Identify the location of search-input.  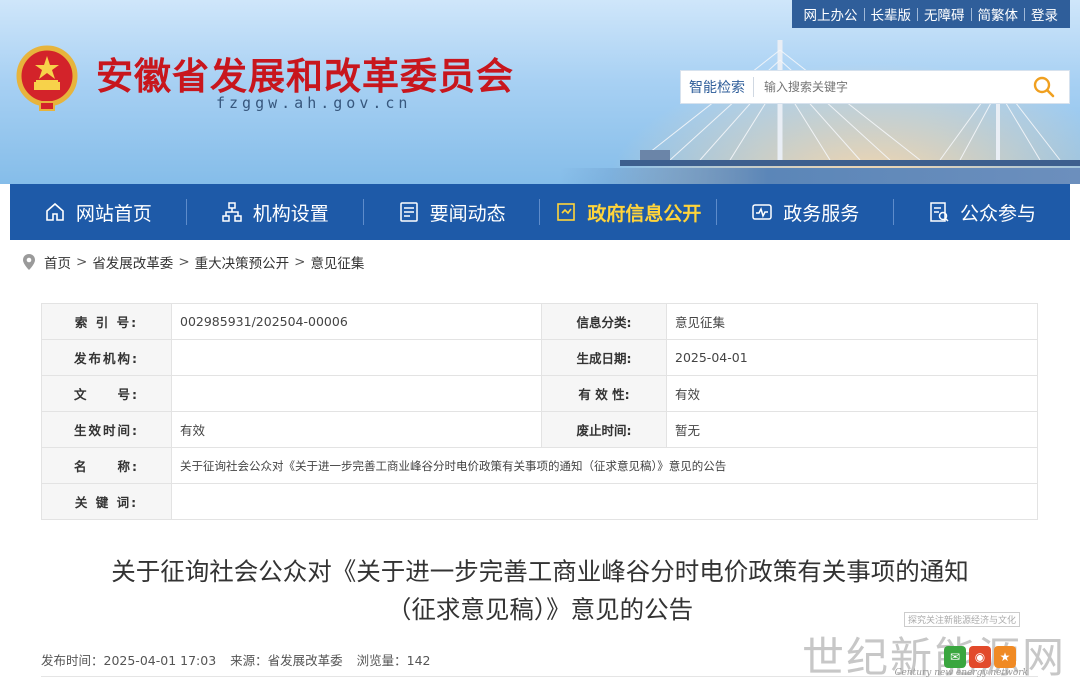
(889, 87).